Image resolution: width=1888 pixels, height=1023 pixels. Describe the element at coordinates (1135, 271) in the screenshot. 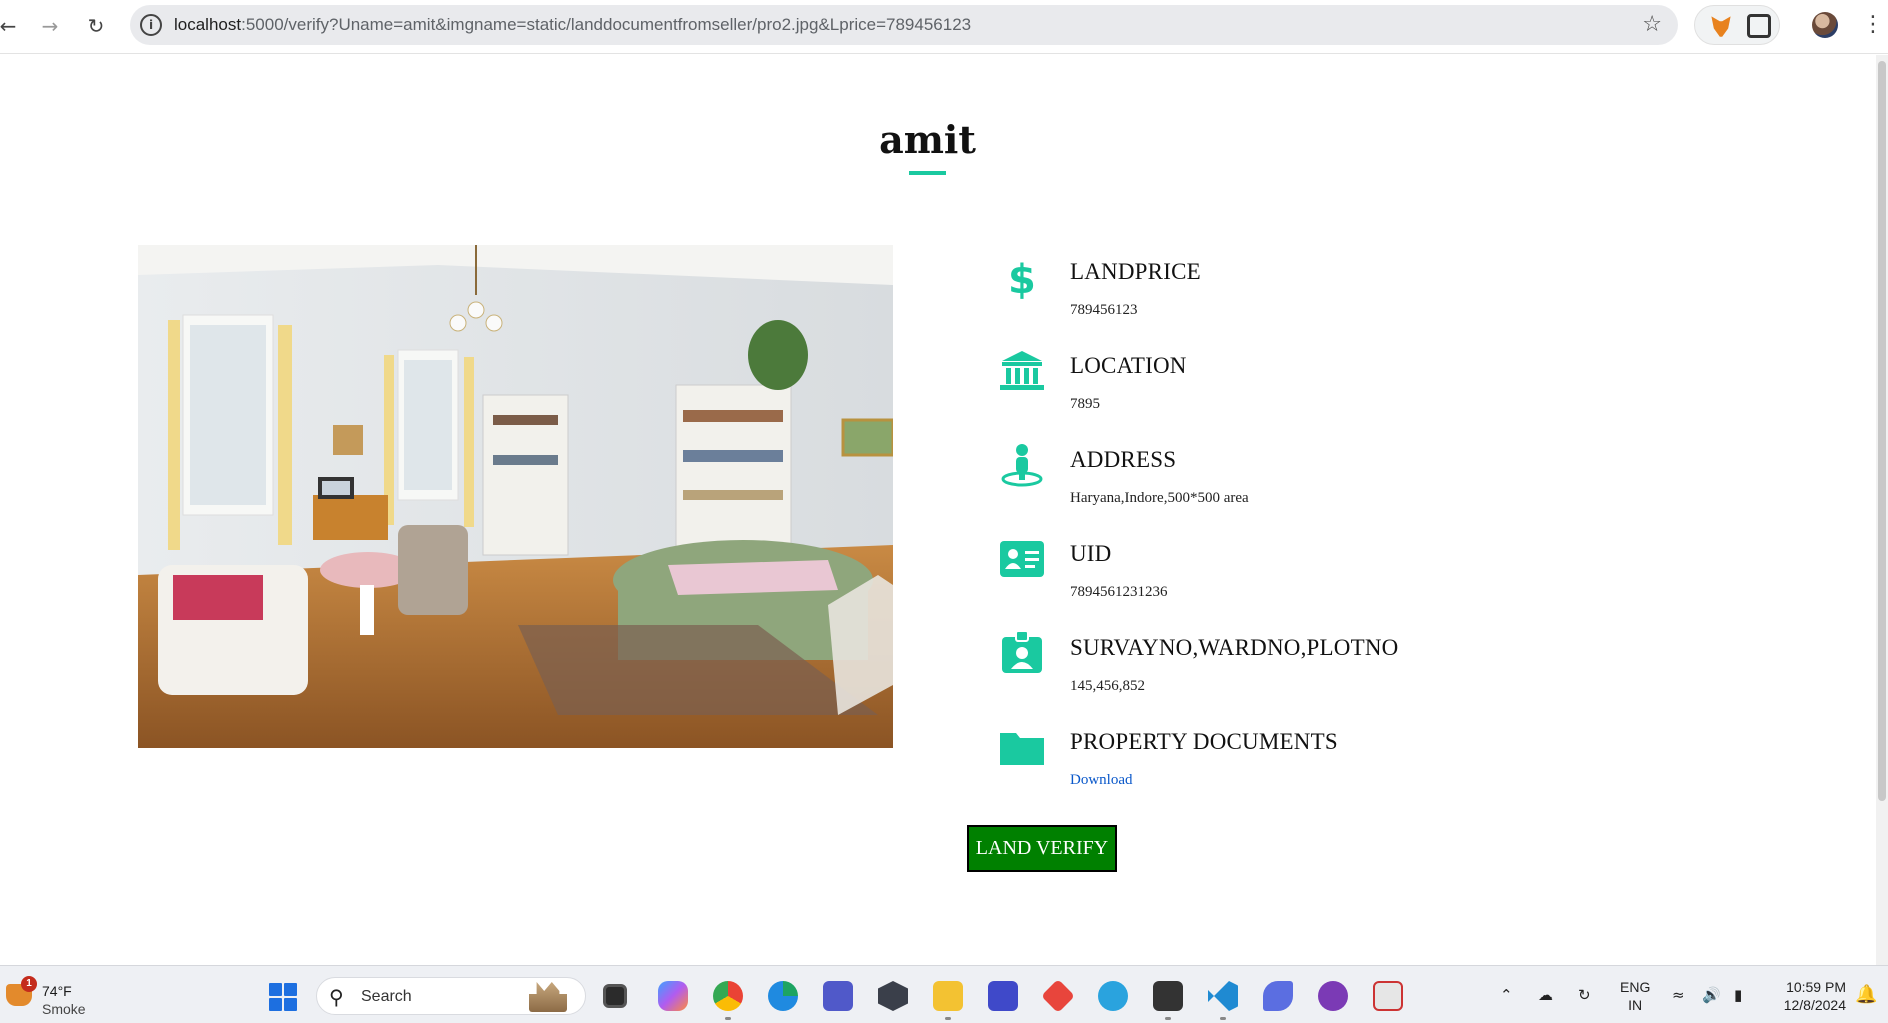

I see `detail-label: LANDPRICE` at that location.